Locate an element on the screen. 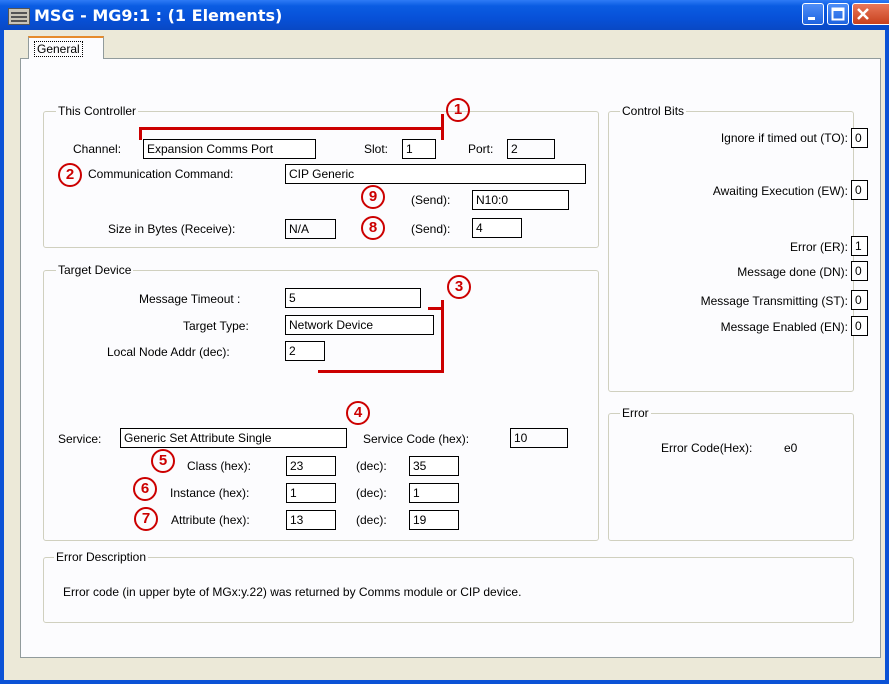  maximize-icon is located at coordinates (838, 14).